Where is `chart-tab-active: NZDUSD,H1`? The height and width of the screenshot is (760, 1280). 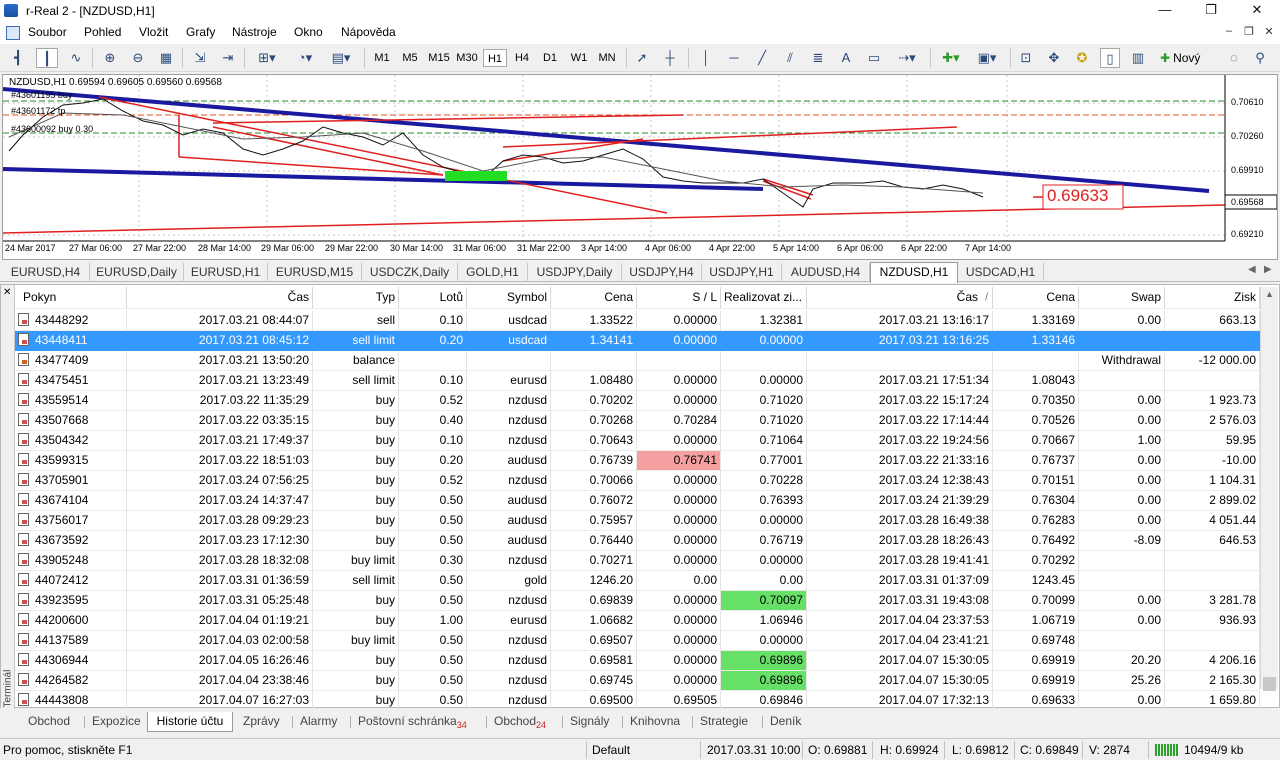 chart-tab-active: NZDUSD,H1 is located at coordinates (914, 272).